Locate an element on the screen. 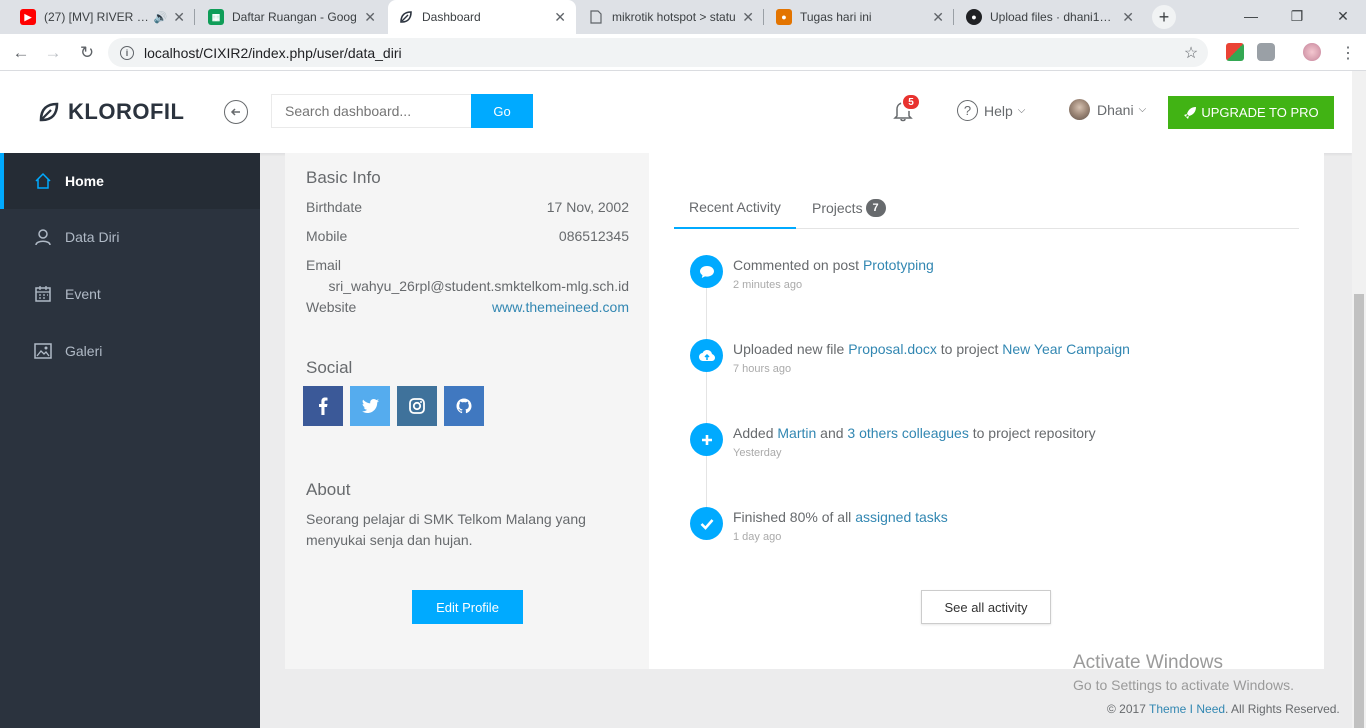 The height and width of the screenshot is (728, 1366). activity-time: 7 hours ago is located at coordinates (762, 369).